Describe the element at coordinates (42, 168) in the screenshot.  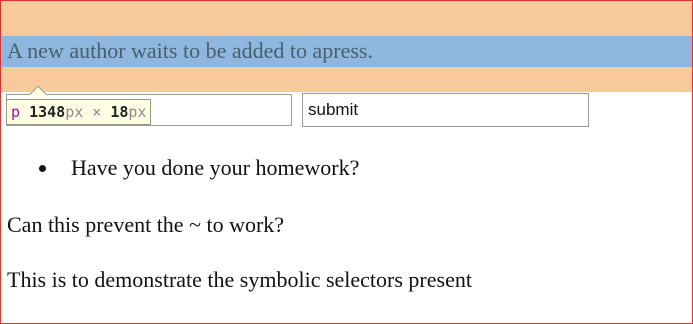
I see `bullet-icon` at that location.